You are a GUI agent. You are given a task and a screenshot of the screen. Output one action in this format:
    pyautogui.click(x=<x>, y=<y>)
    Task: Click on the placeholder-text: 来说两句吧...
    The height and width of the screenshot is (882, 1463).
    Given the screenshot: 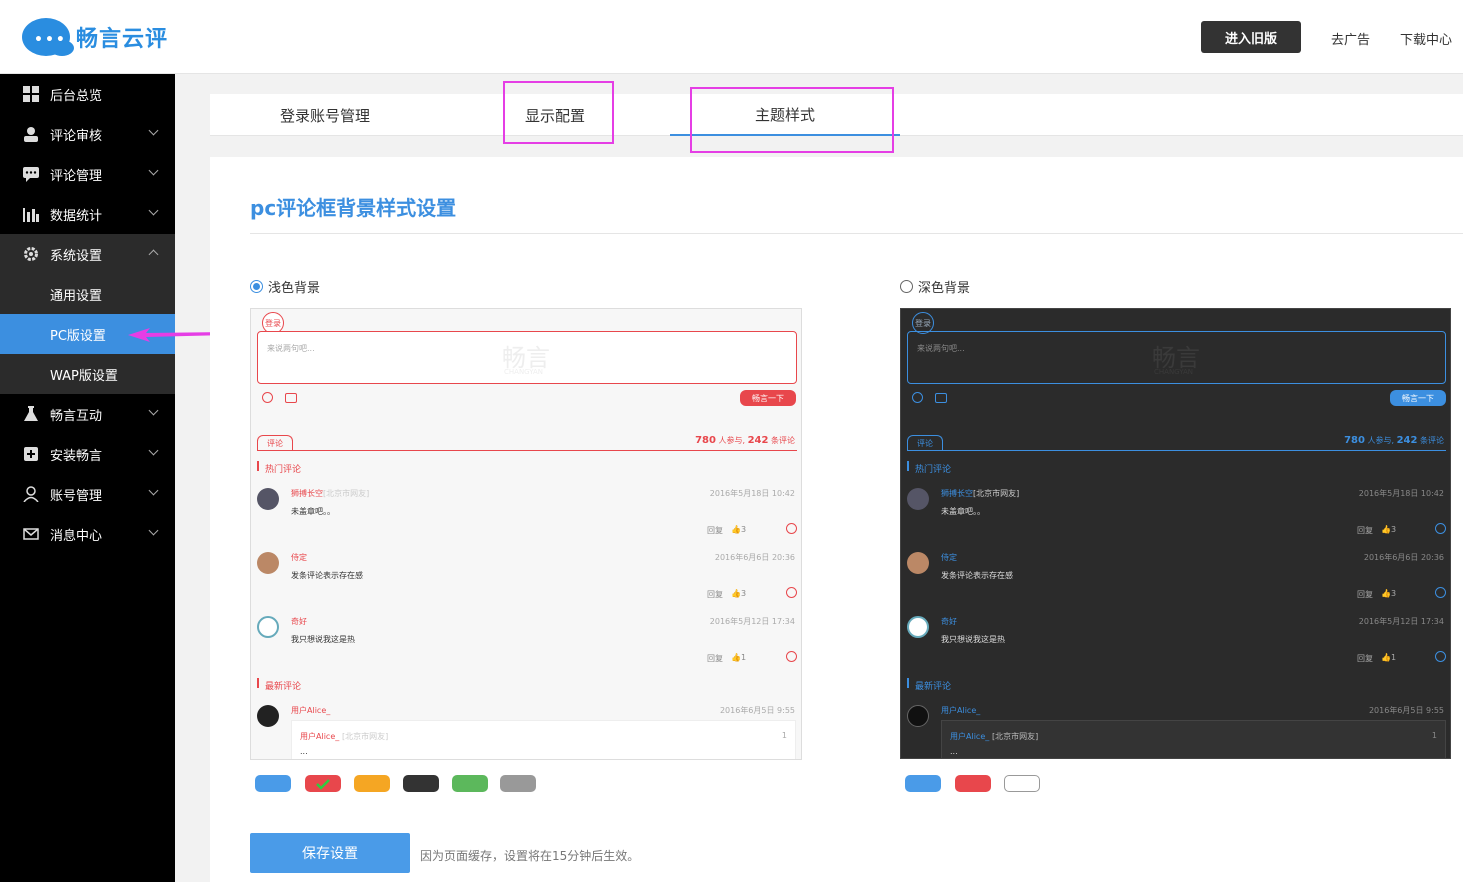 What is the action you would take?
    pyautogui.click(x=941, y=348)
    